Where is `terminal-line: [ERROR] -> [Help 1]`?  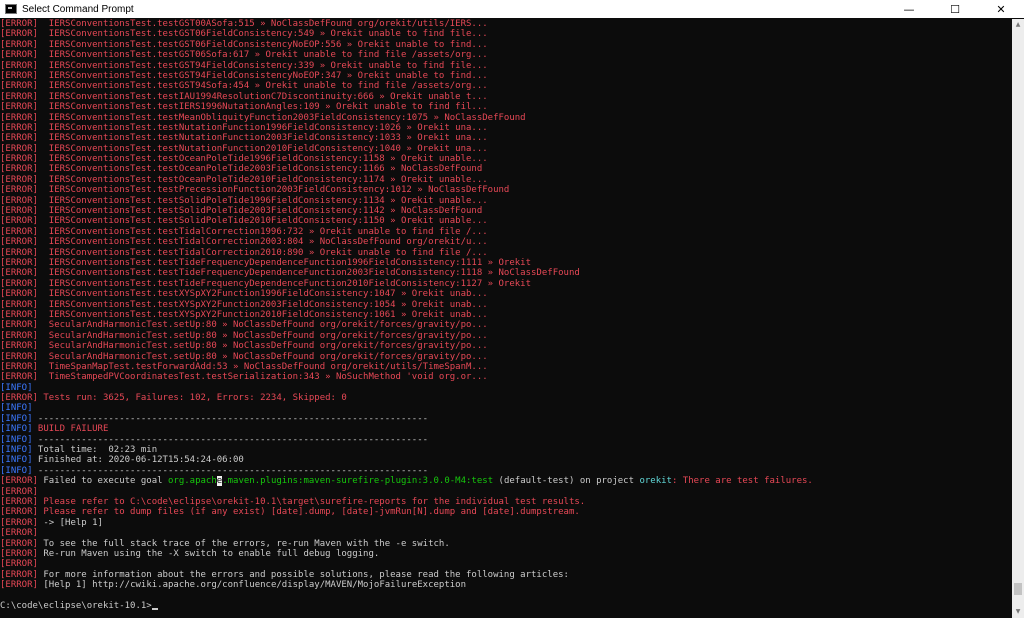 terminal-line: [ERROR] -> [Help 1] is located at coordinates (51, 522).